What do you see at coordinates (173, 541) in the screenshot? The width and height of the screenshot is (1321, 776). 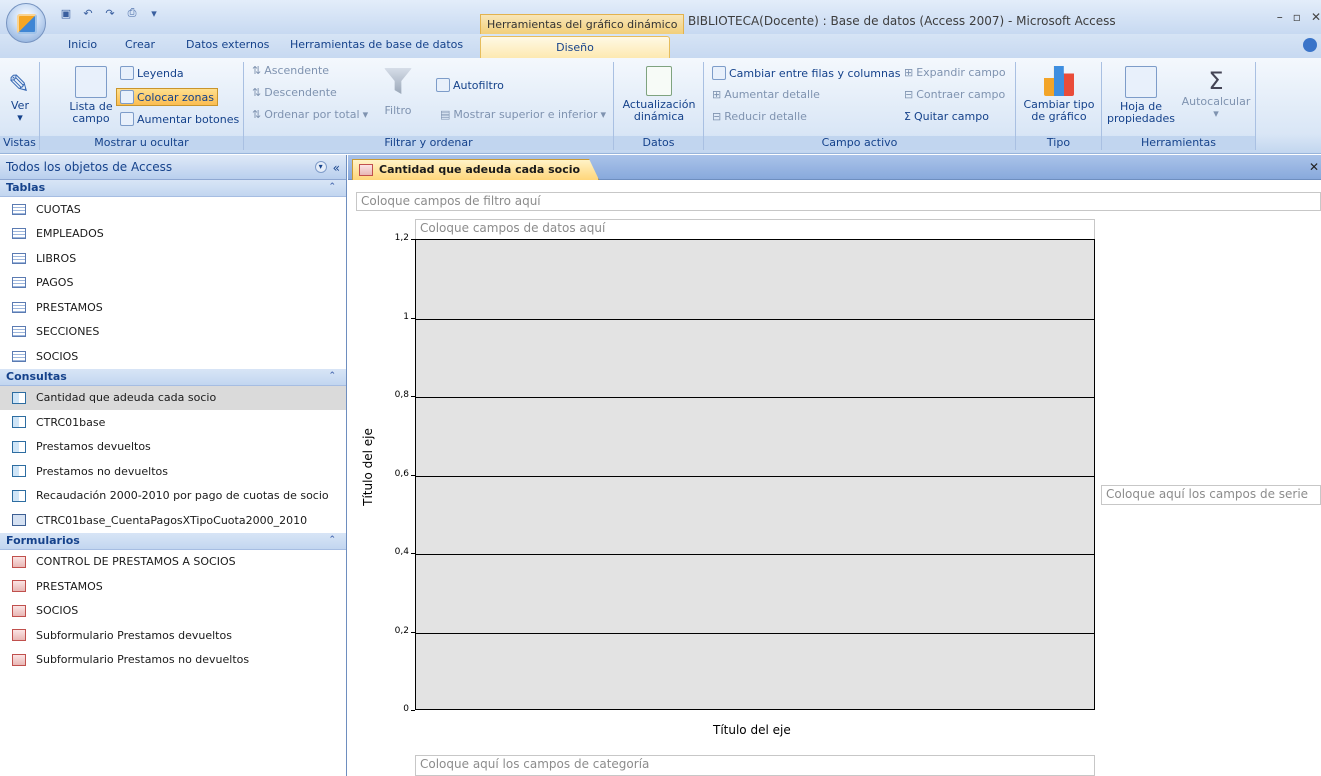 I see `nav-section-header: Formularios ⌃` at bounding box center [173, 541].